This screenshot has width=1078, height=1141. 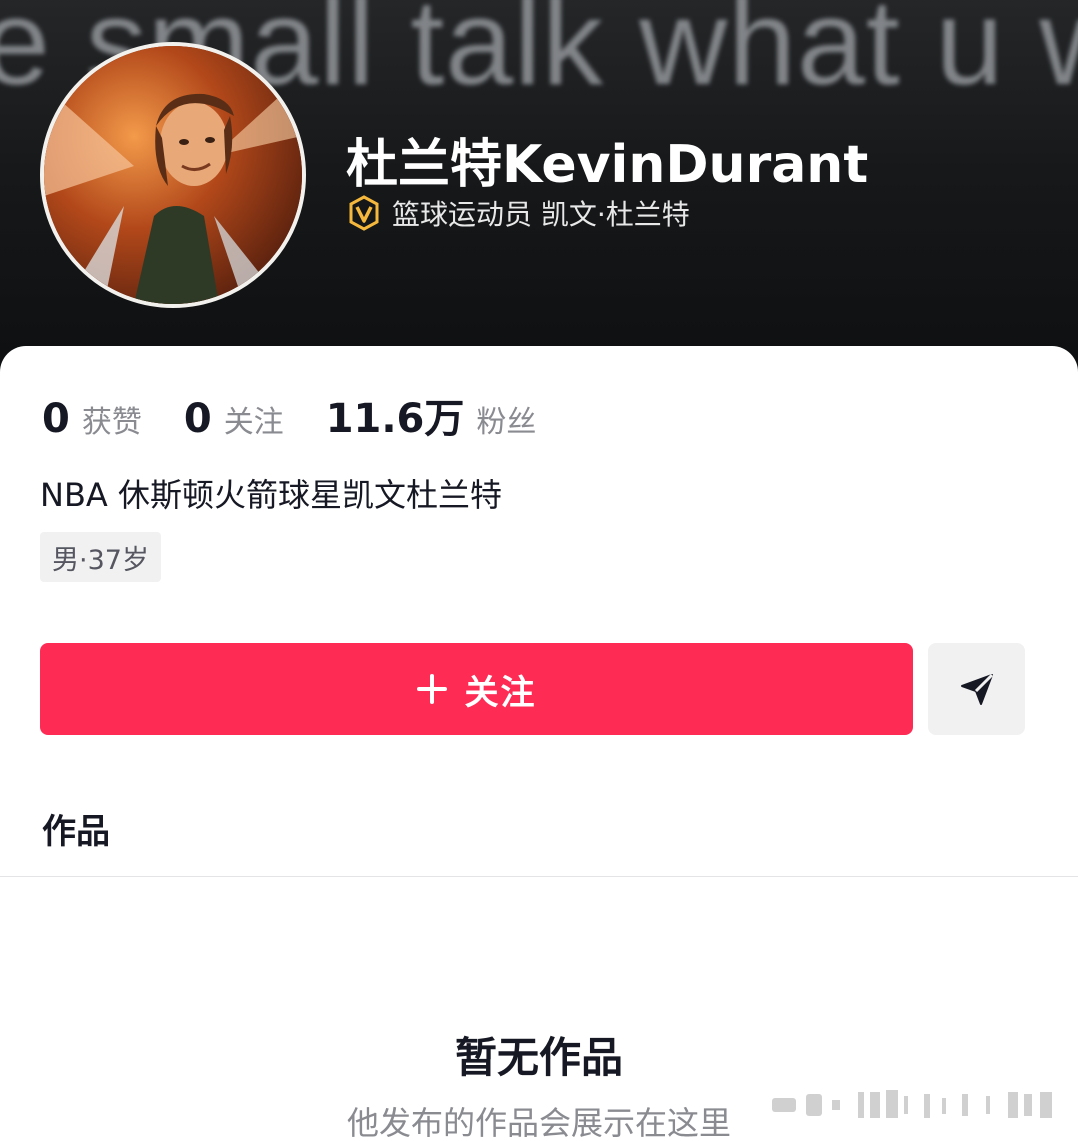 What do you see at coordinates (197, 419) in the screenshot?
I see `stat-following-value: 0` at bounding box center [197, 419].